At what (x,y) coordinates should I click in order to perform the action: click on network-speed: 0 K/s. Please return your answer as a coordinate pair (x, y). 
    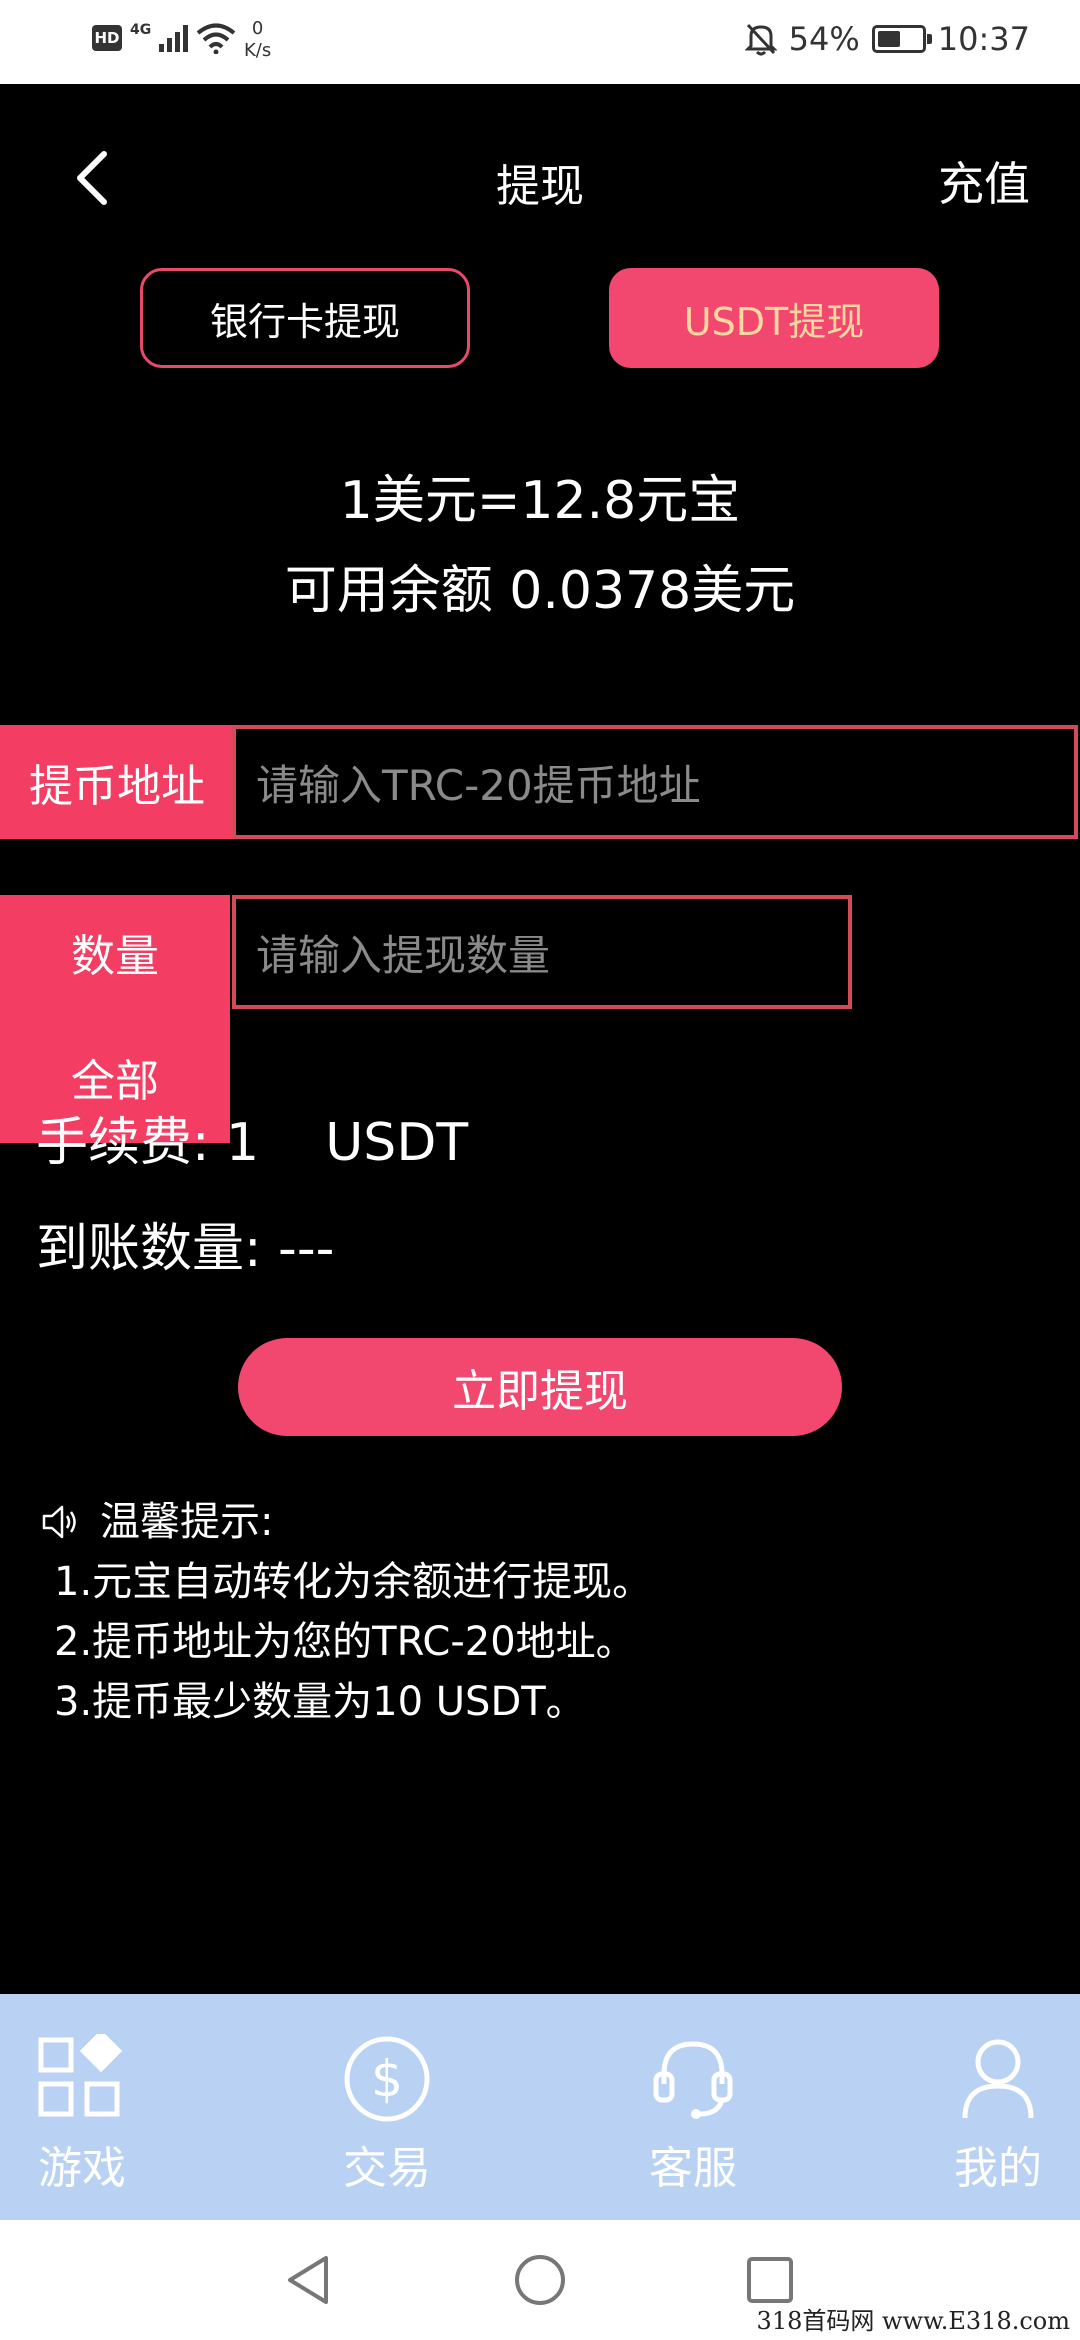
    Looking at the image, I should click on (257, 40).